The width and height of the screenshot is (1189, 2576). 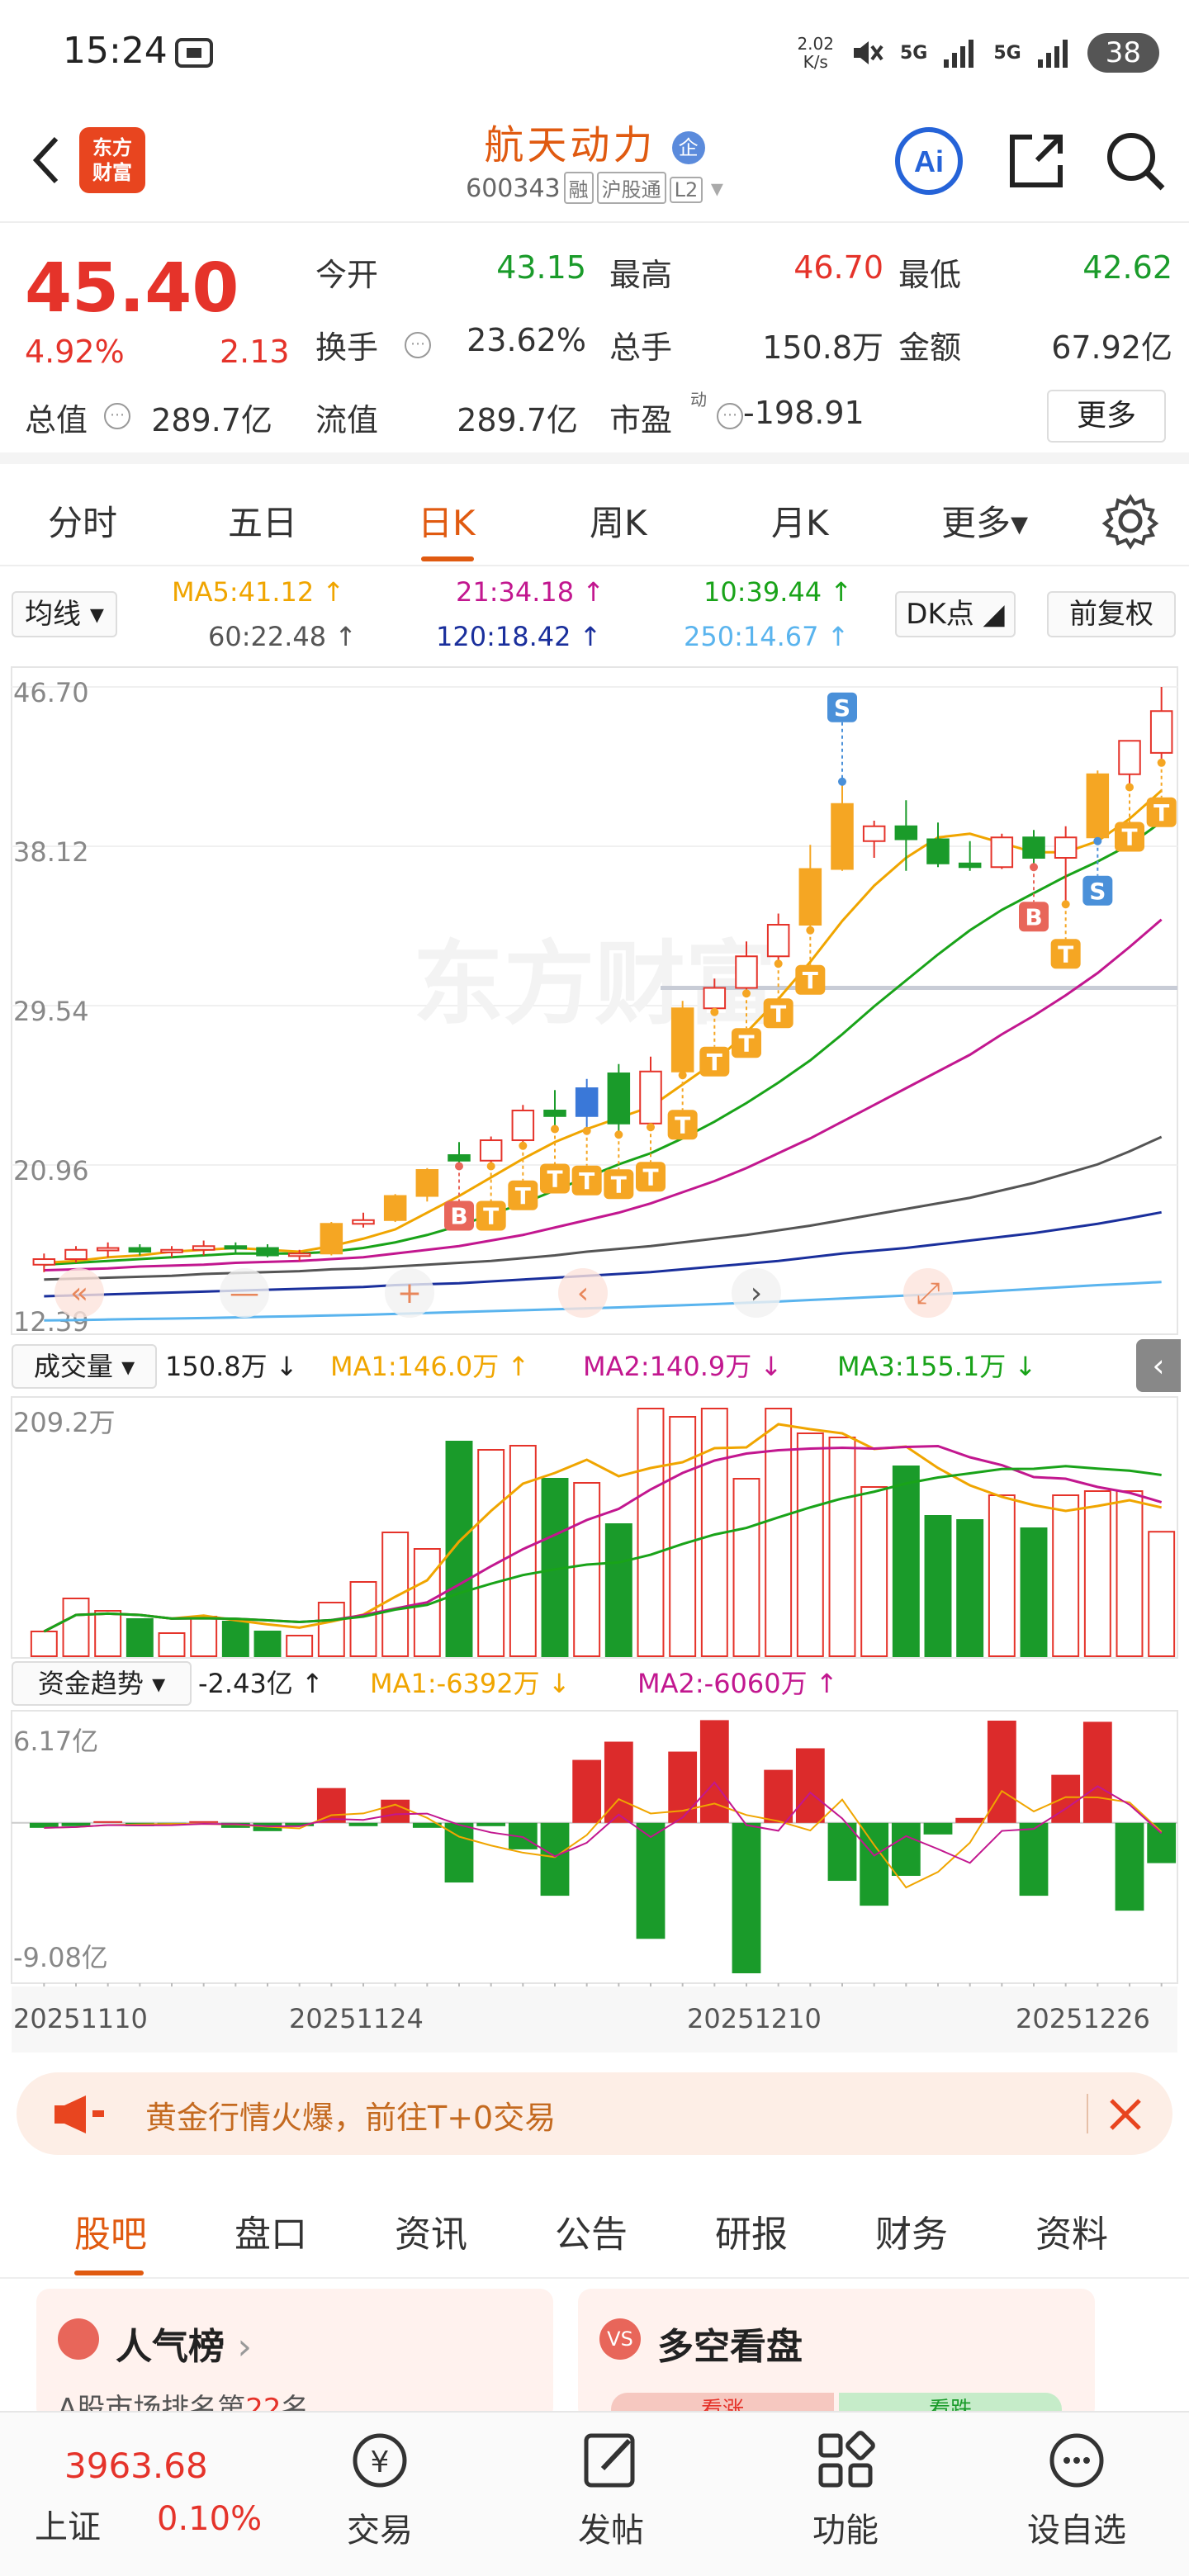 What do you see at coordinates (929, 161) in the screenshot?
I see `ai-icon: Ai` at bounding box center [929, 161].